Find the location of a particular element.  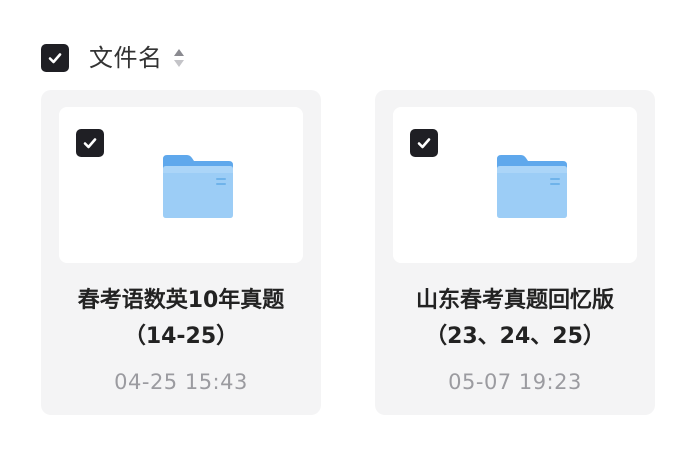

select-all-checkbox is located at coordinates (55, 58).